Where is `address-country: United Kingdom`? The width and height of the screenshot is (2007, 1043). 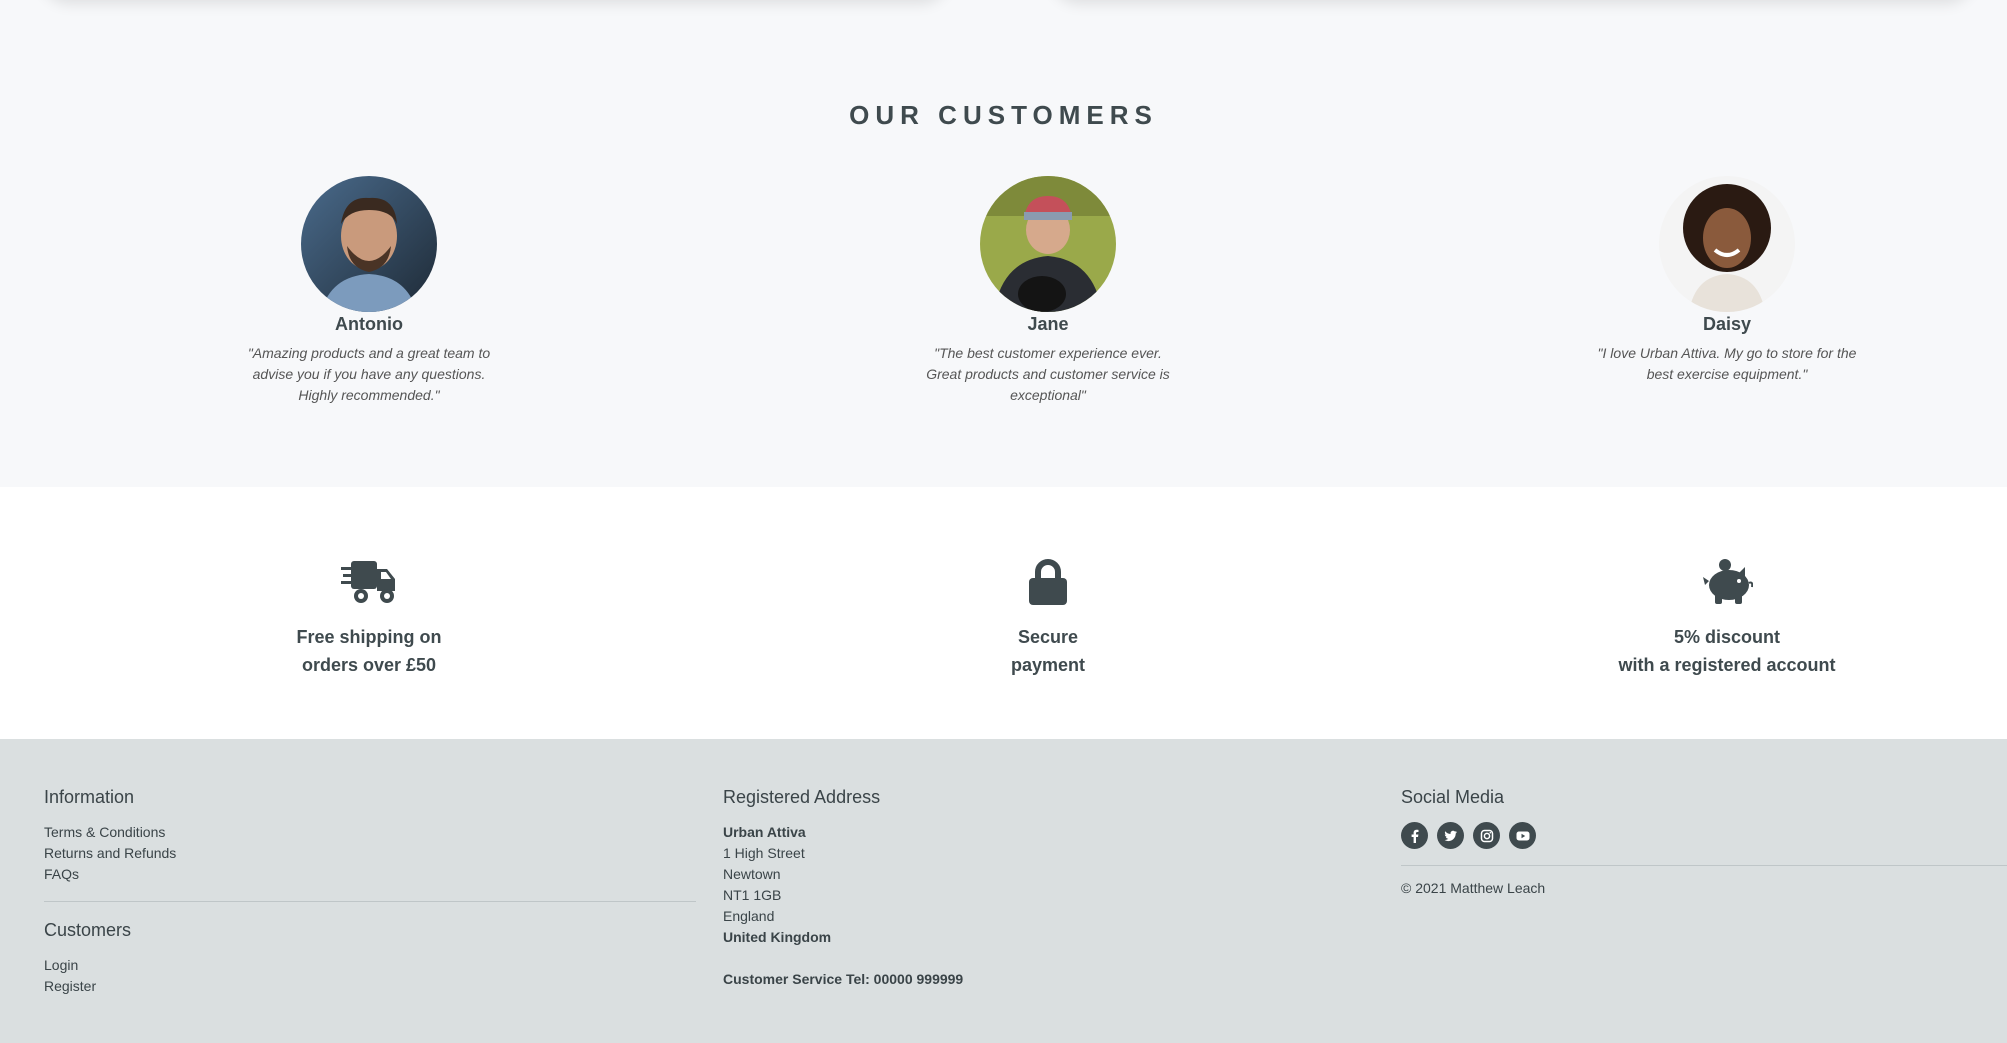
address-country: United Kingdom is located at coordinates (777, 937).